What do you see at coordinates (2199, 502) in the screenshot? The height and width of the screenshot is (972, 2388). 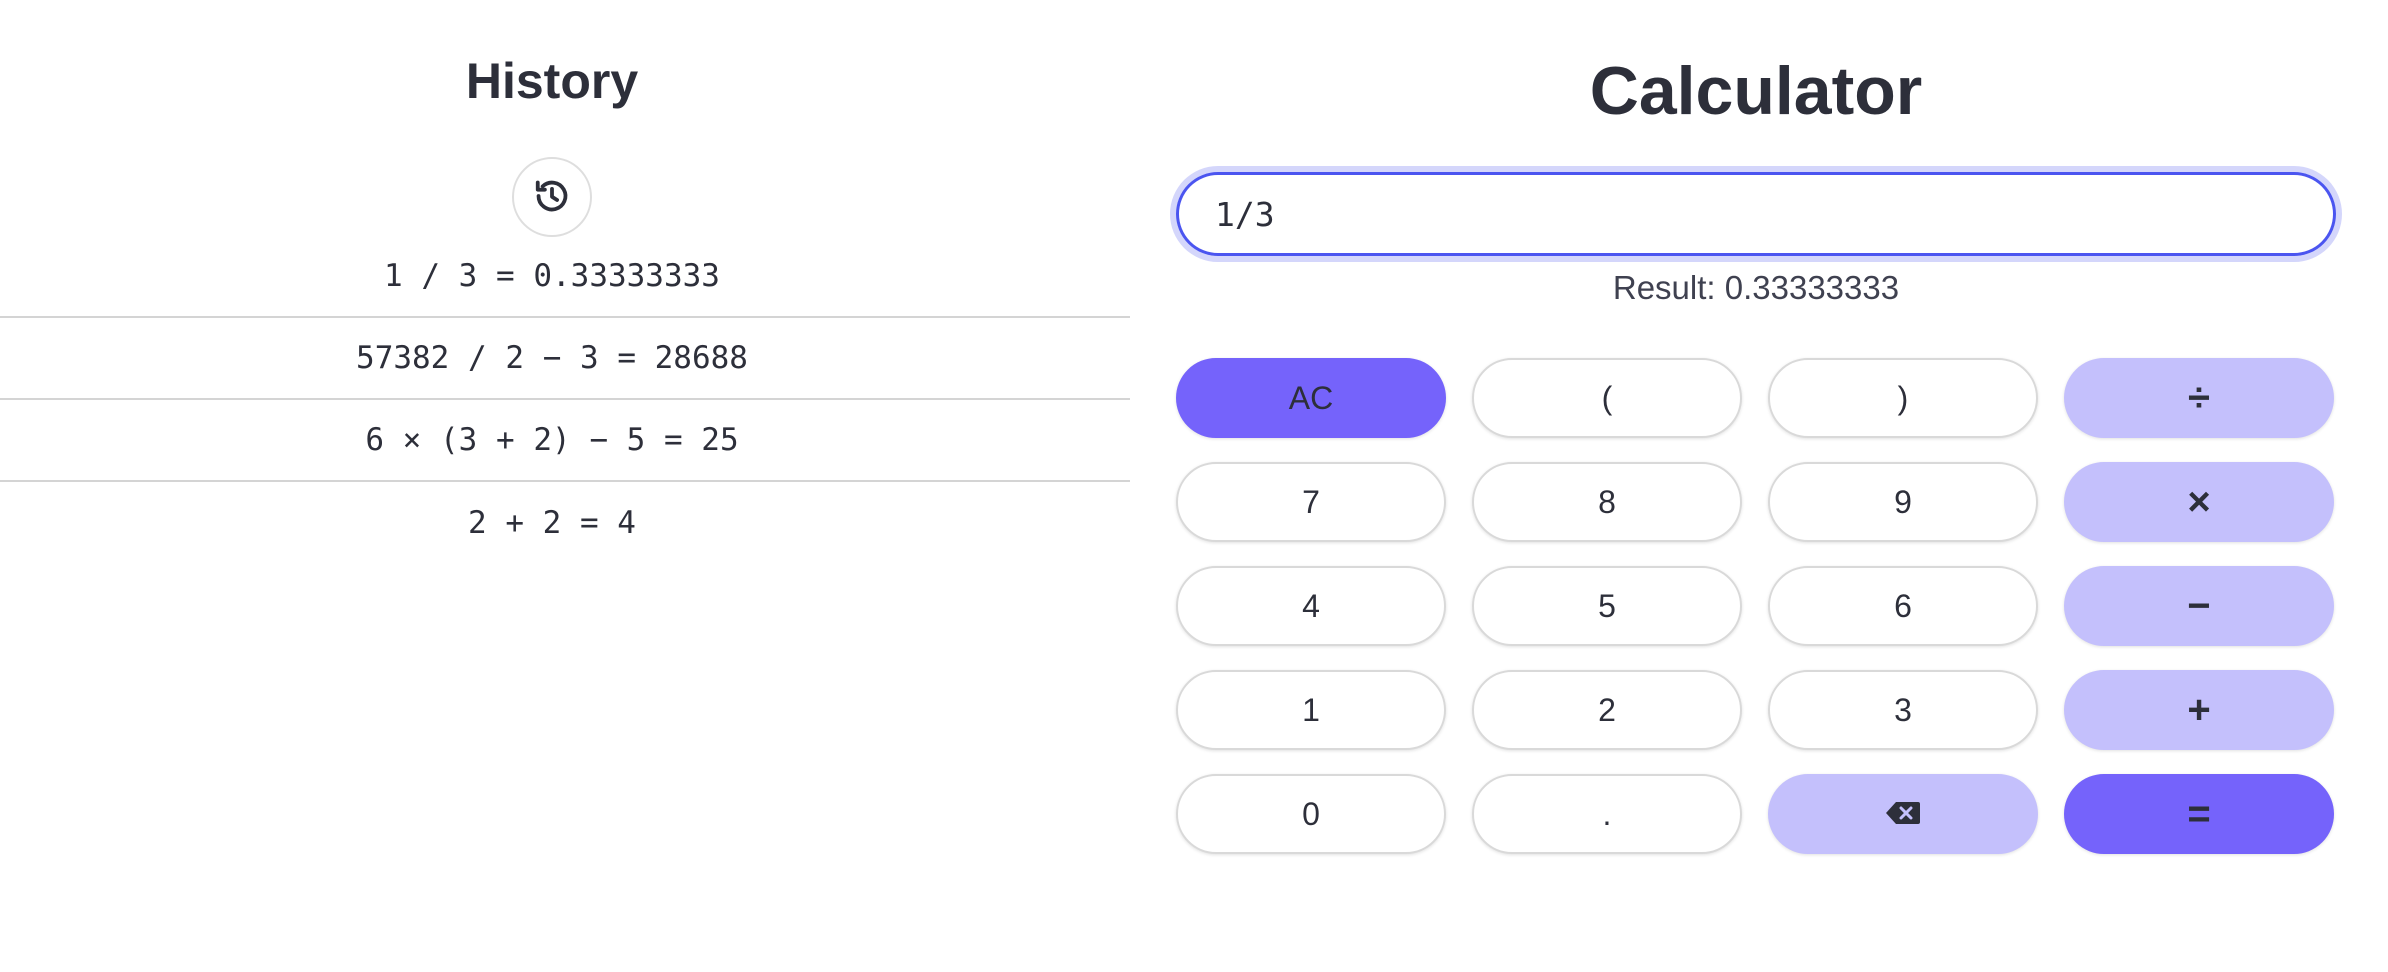 I see `multiply-button: ×` at bounding box center [2199, 502].